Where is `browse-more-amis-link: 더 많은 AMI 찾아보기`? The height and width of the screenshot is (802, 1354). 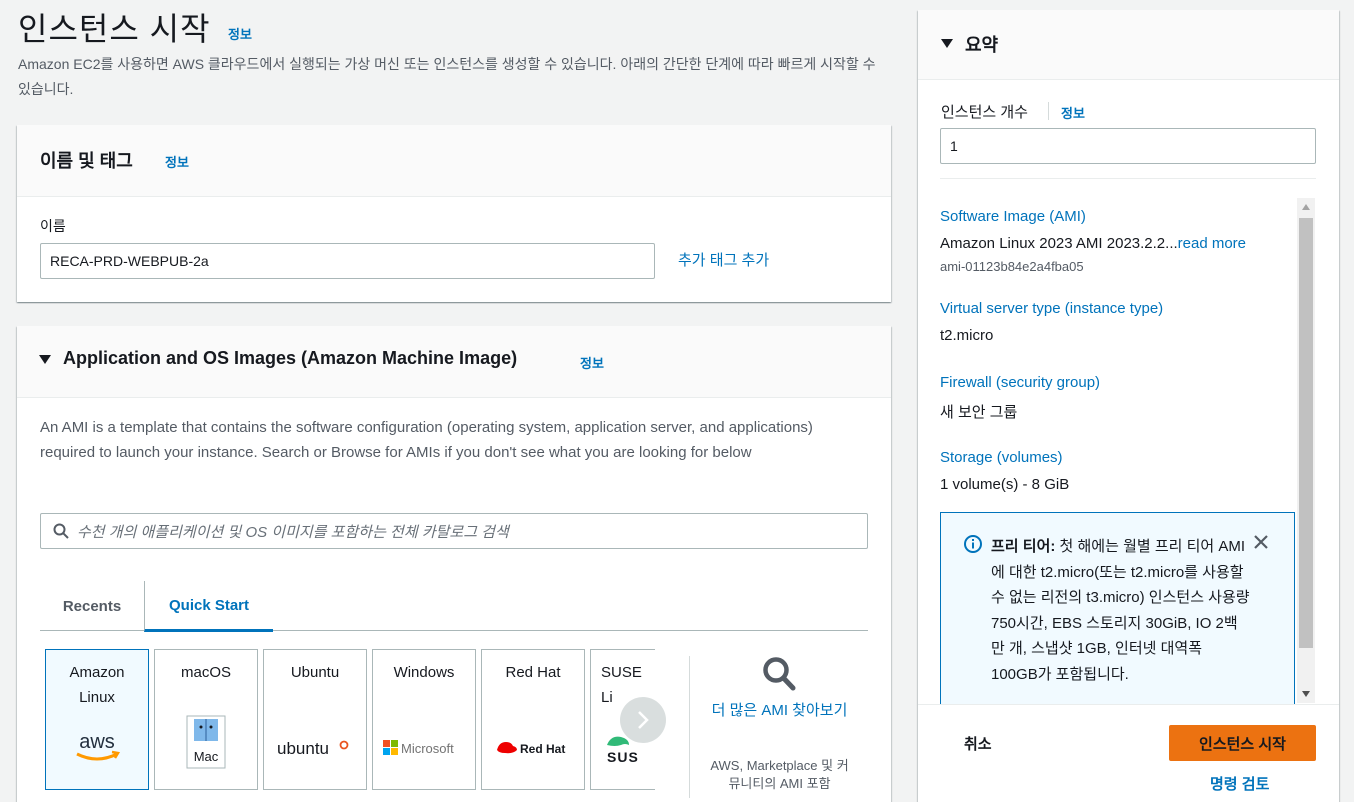
browse-more-amis-link: 더 많은 AMI 찾아보기 is located at coordinates (779, 710).